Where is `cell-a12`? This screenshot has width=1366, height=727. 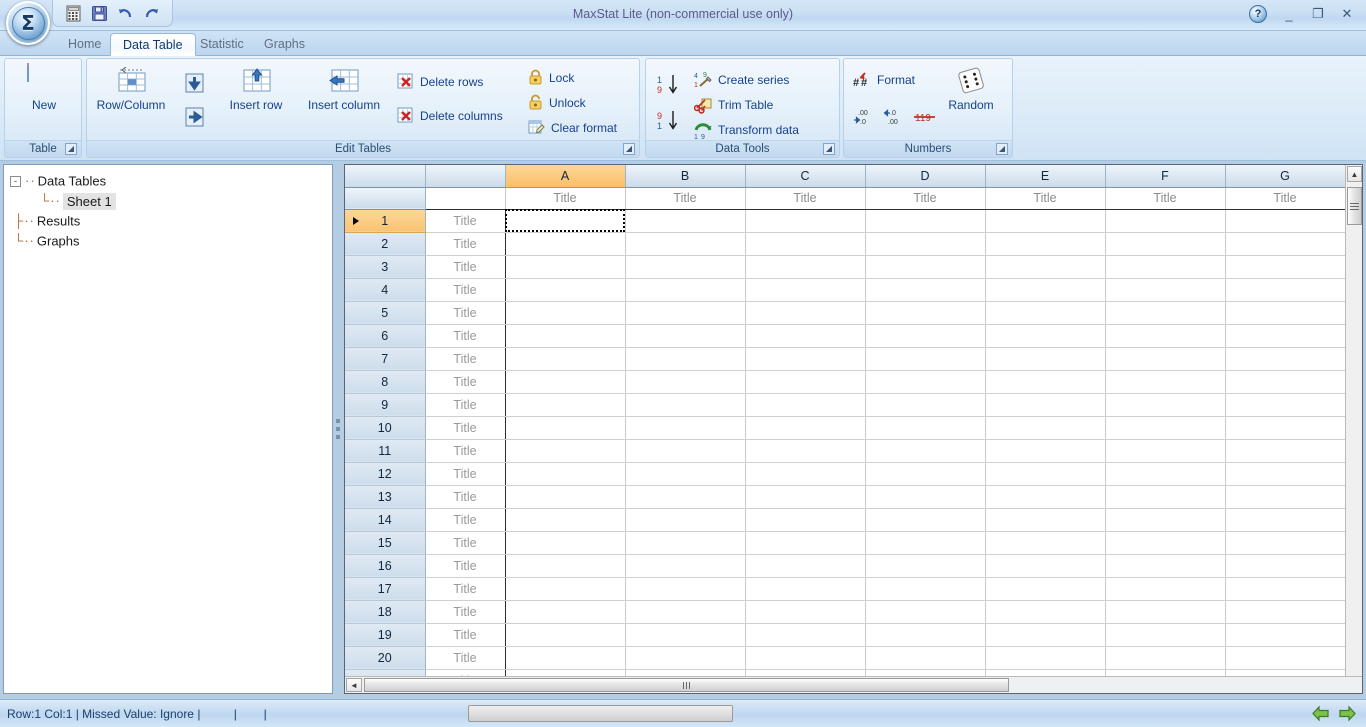
cell-a12 is located at coordinates (565, 474).